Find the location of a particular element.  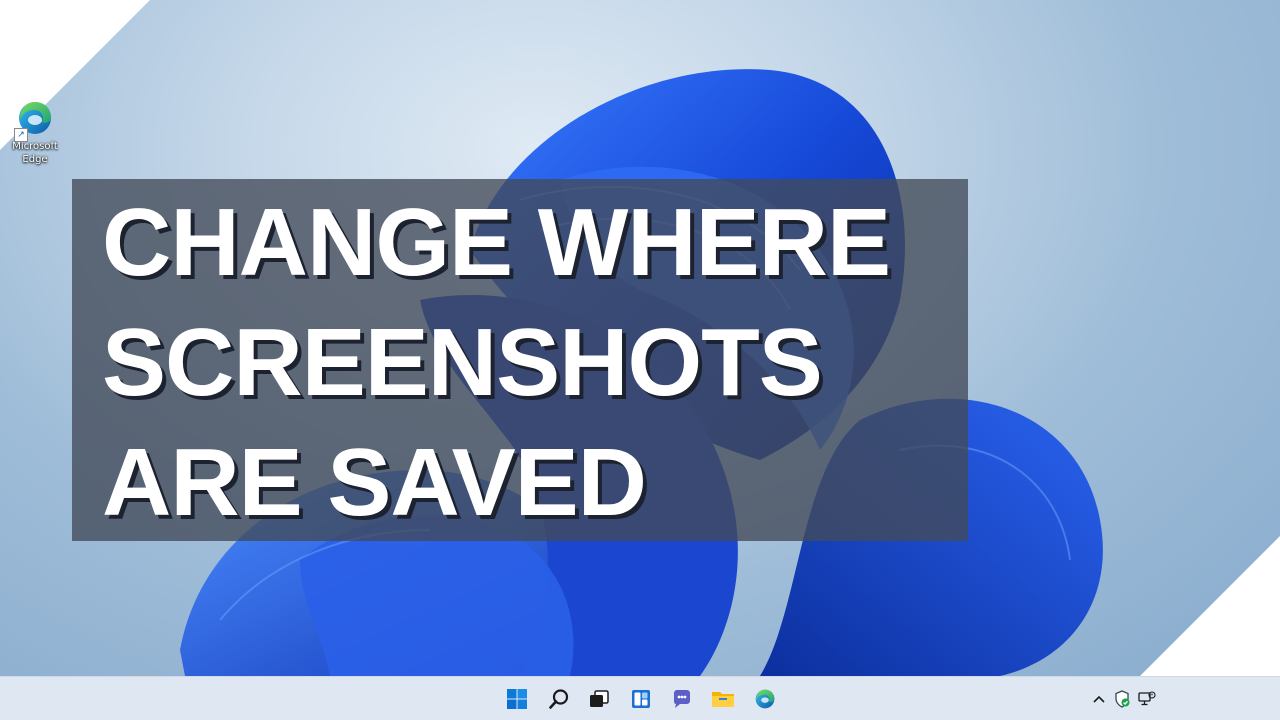

desktop-shortcut-edge: ↗ Microsoft Edge is located at coordinates (35, 132).